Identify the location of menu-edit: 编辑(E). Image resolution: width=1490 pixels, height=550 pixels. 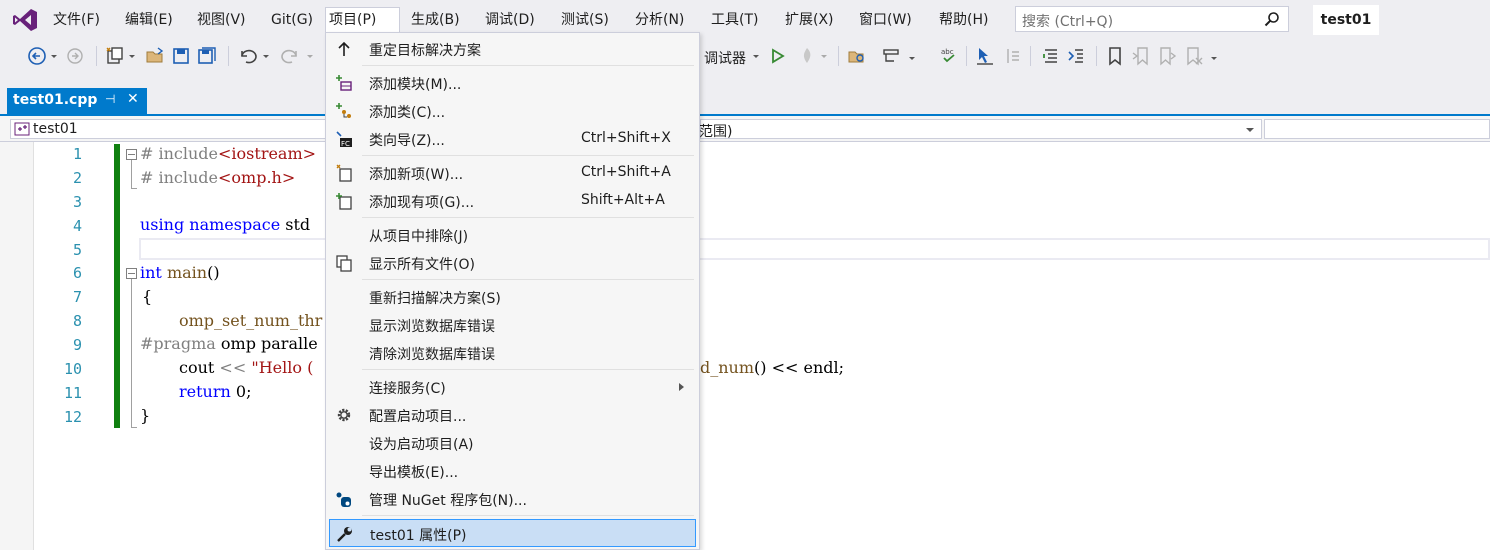
(149, 20).